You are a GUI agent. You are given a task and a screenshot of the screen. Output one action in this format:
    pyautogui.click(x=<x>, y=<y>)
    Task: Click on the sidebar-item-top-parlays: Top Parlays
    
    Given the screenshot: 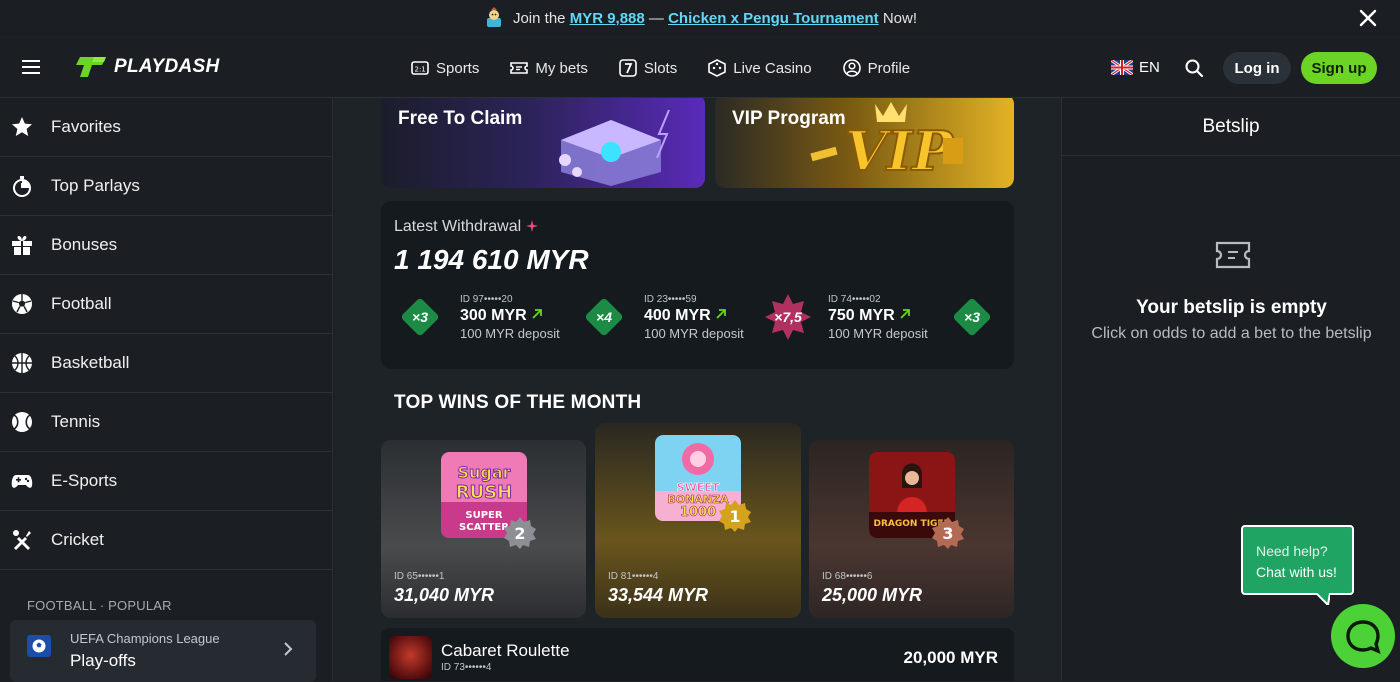 What is the action you would take?
    pyautogui.click(x=166, y=186)
    